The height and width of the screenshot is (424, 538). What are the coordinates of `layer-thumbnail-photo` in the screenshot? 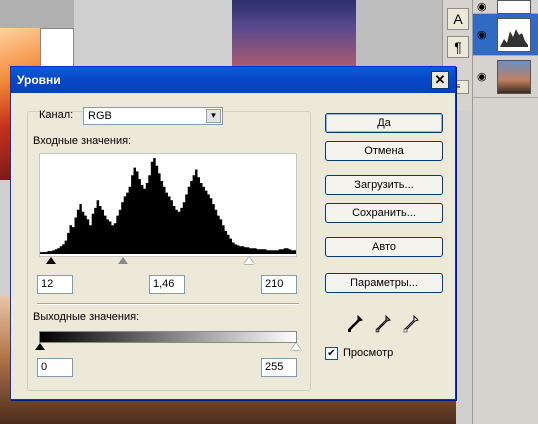 It's located at (514, 77).